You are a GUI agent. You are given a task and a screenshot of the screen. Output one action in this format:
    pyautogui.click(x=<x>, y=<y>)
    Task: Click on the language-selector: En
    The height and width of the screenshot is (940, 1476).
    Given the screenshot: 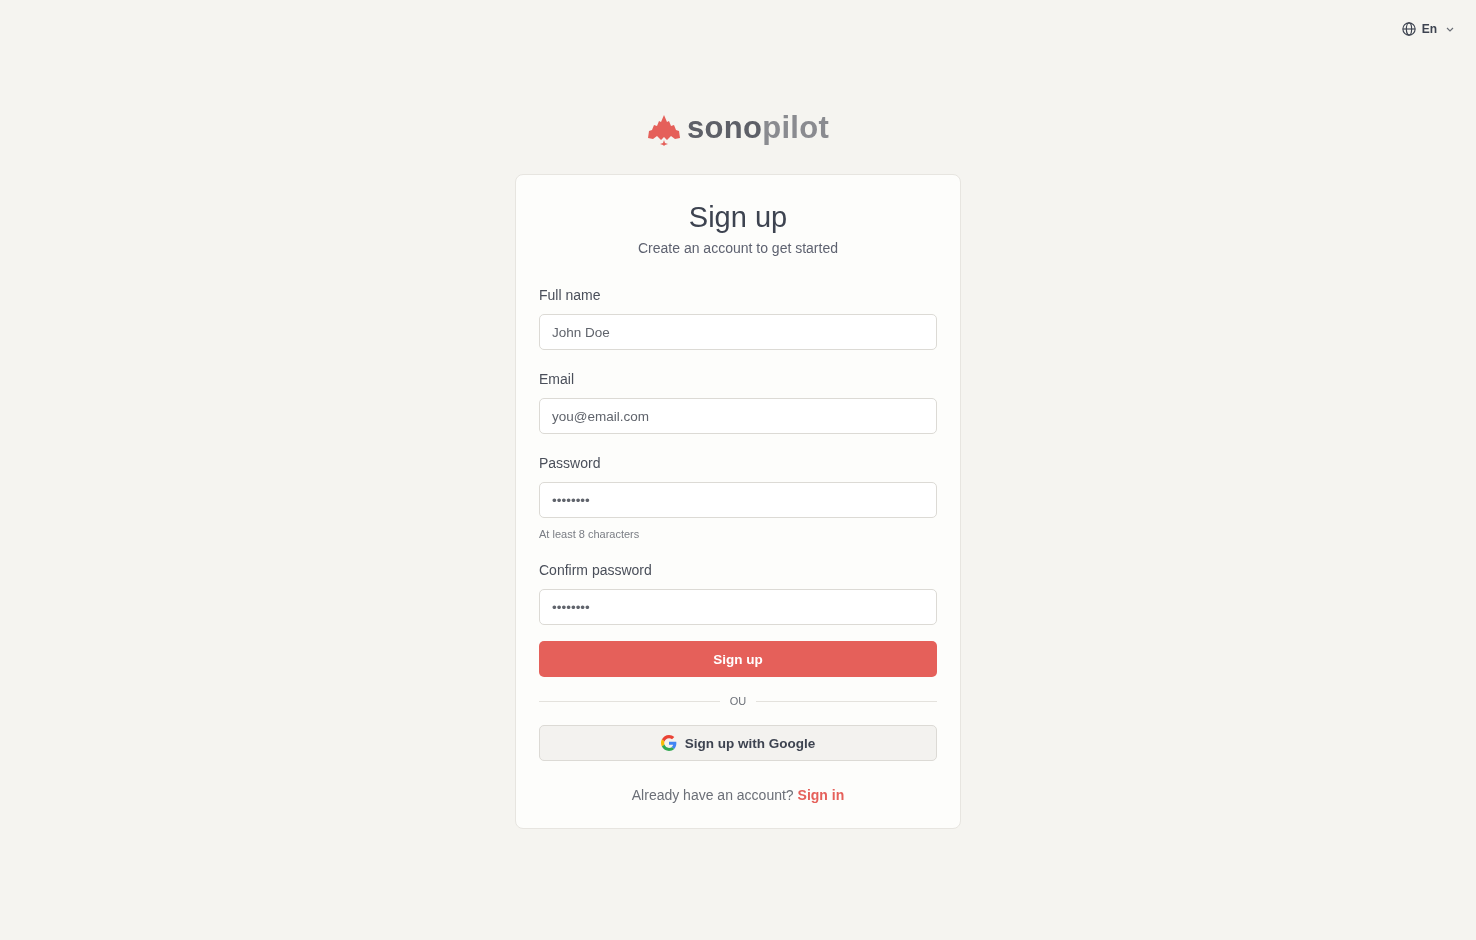 What is the action you would take?
    pyautogui.click(x=1427, y=29)
    